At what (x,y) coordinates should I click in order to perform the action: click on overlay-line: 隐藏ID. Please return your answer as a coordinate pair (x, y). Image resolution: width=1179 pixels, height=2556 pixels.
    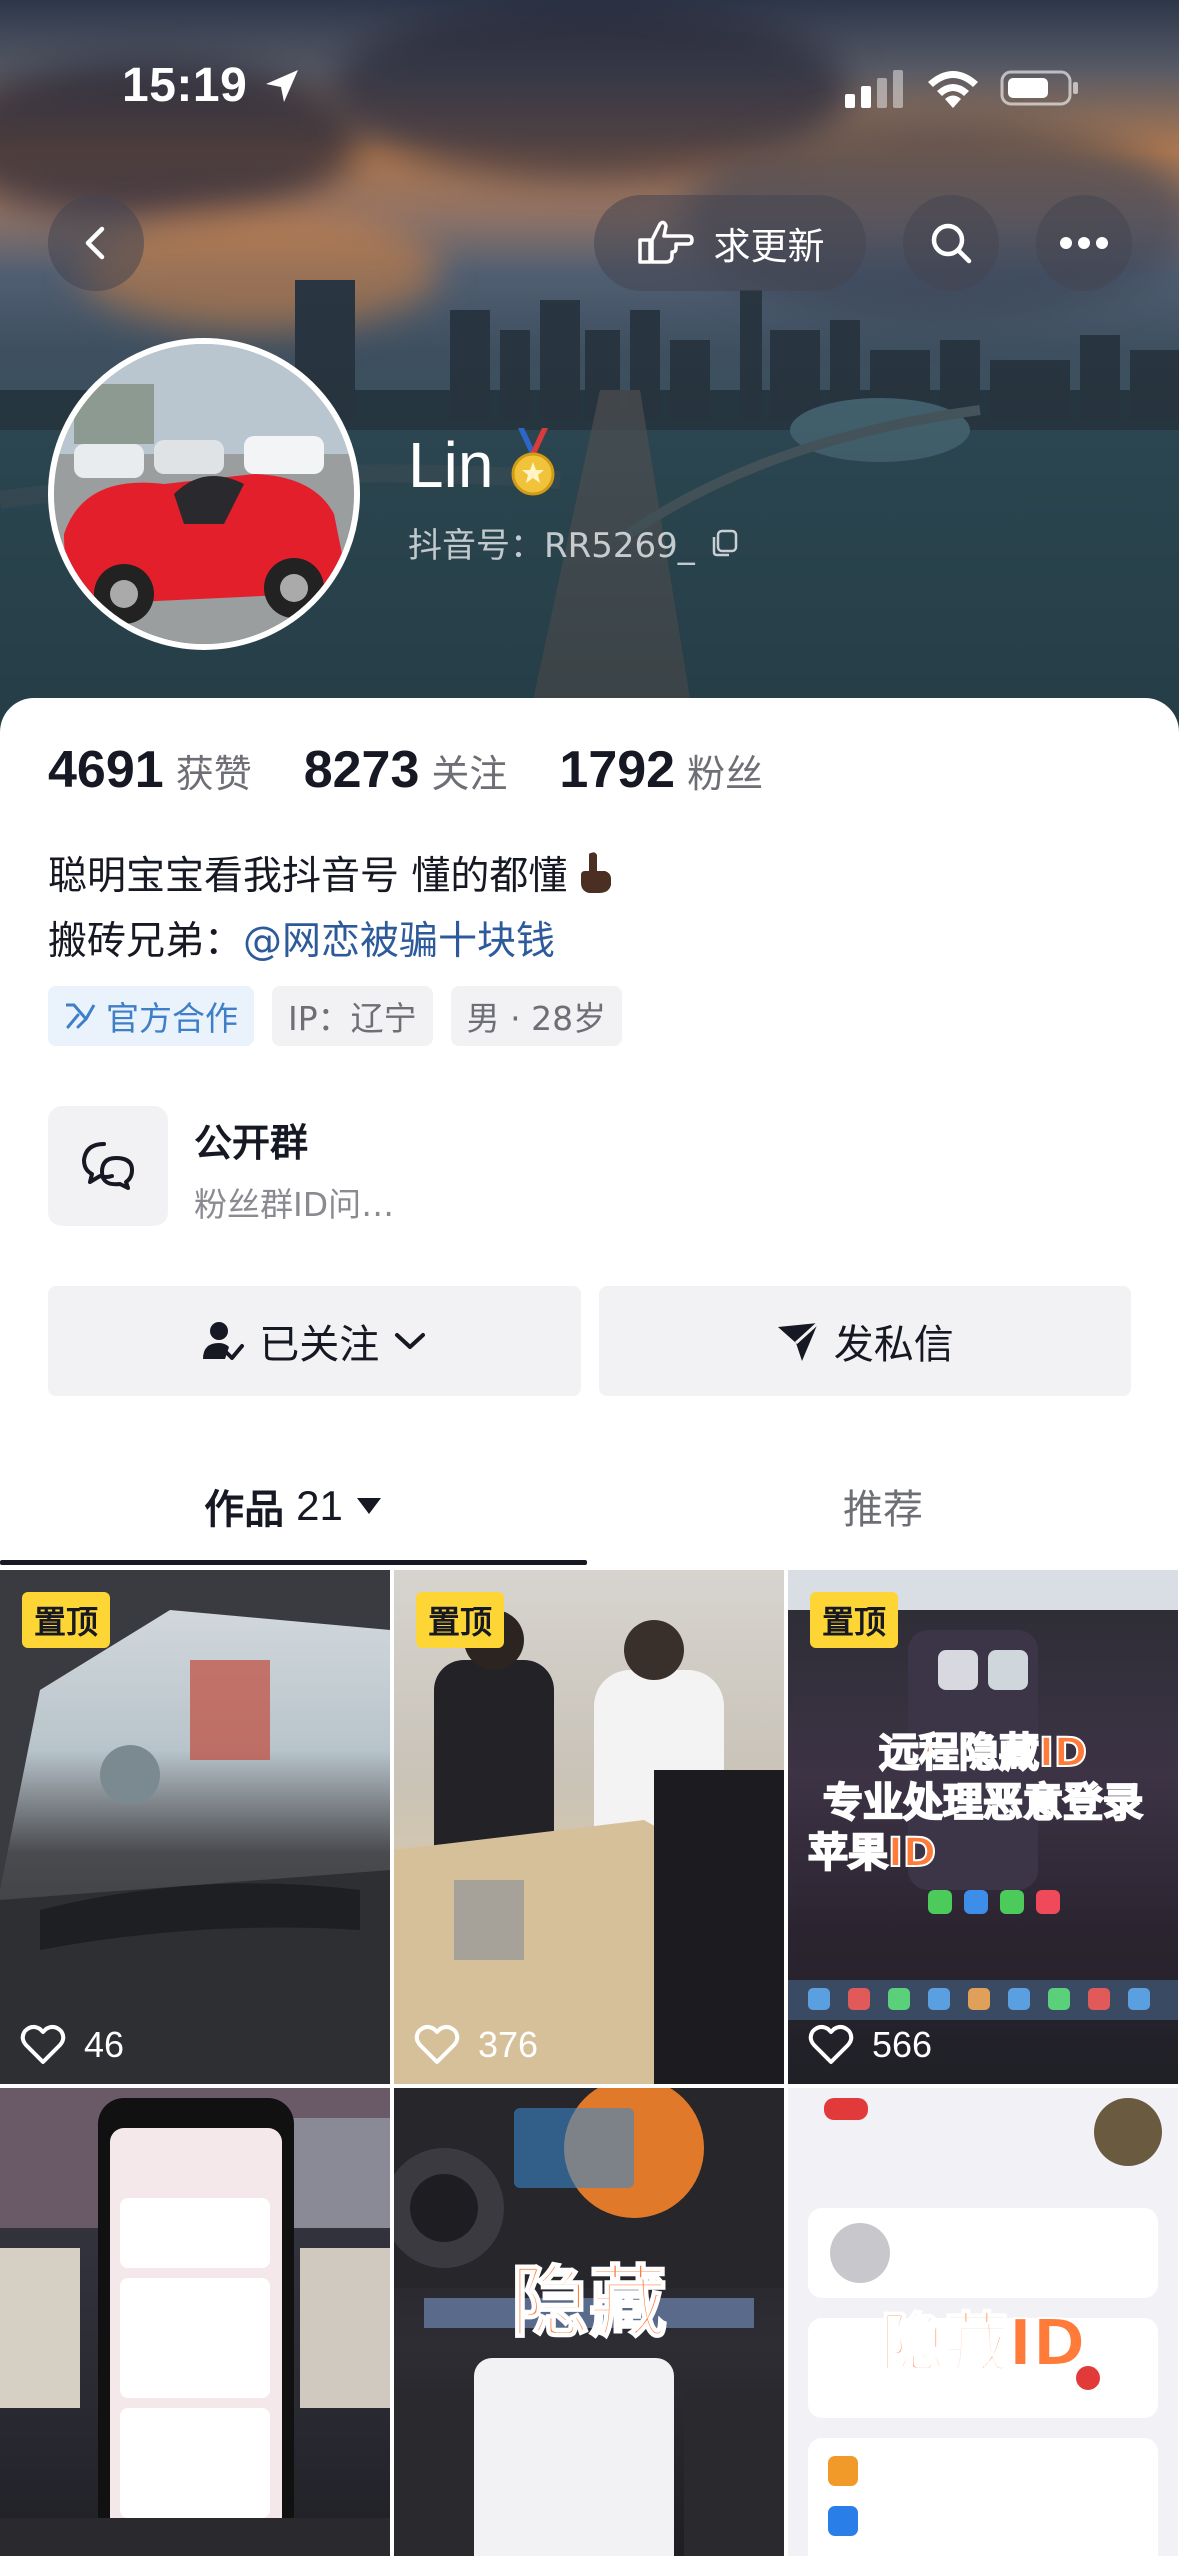
    Looking at the image, I should click on (983, 2344).